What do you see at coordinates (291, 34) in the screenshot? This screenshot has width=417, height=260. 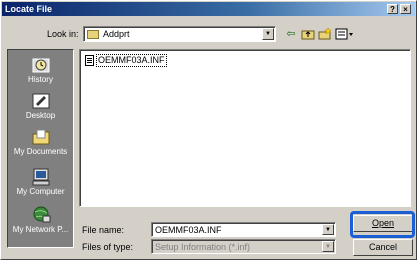 I see `back-arrow-icon: ⇦` at bounding box center [291, 34].